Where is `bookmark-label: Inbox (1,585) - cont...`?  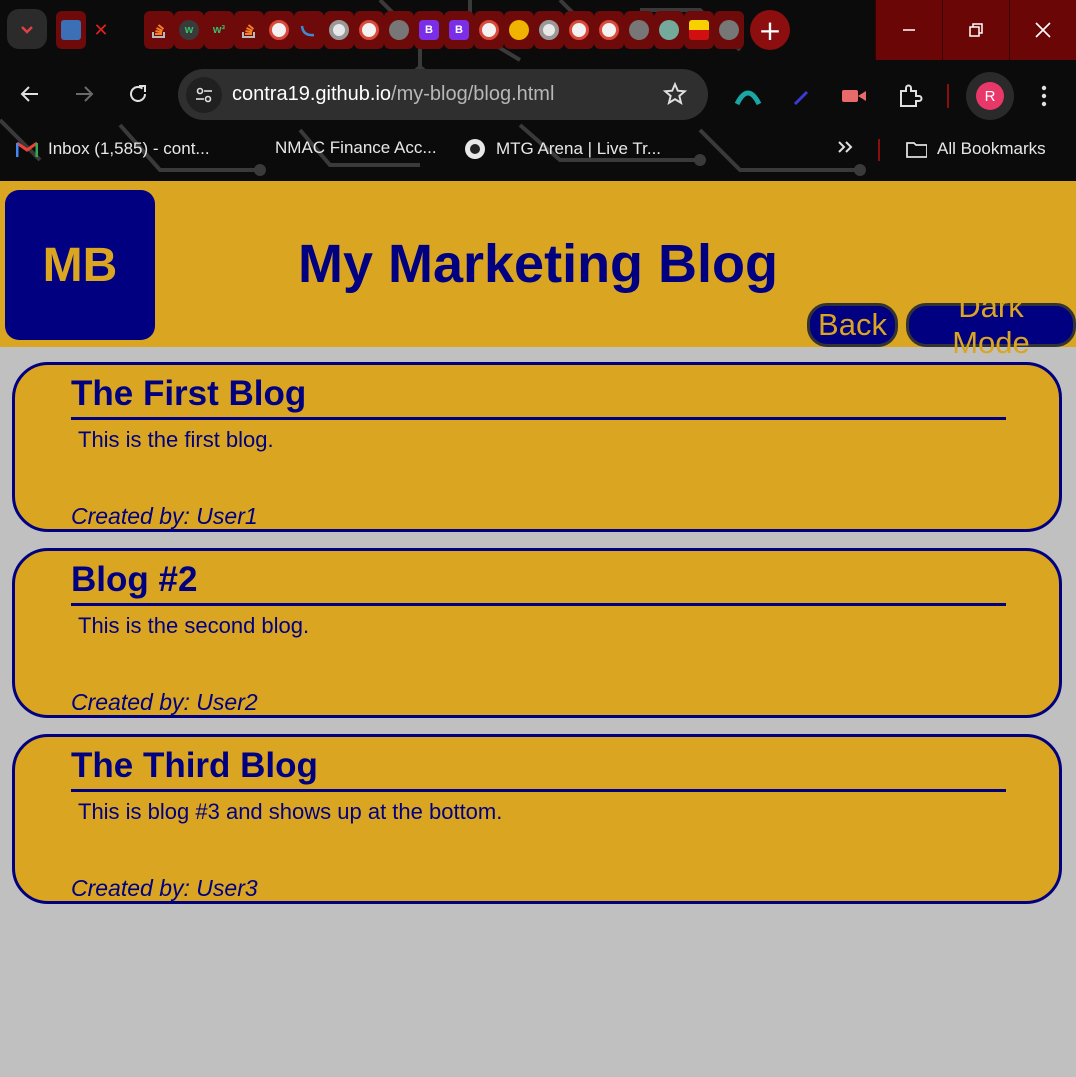 bookmark-label: Inbox (1,585) - cont... is located at coordinates (129, 148).